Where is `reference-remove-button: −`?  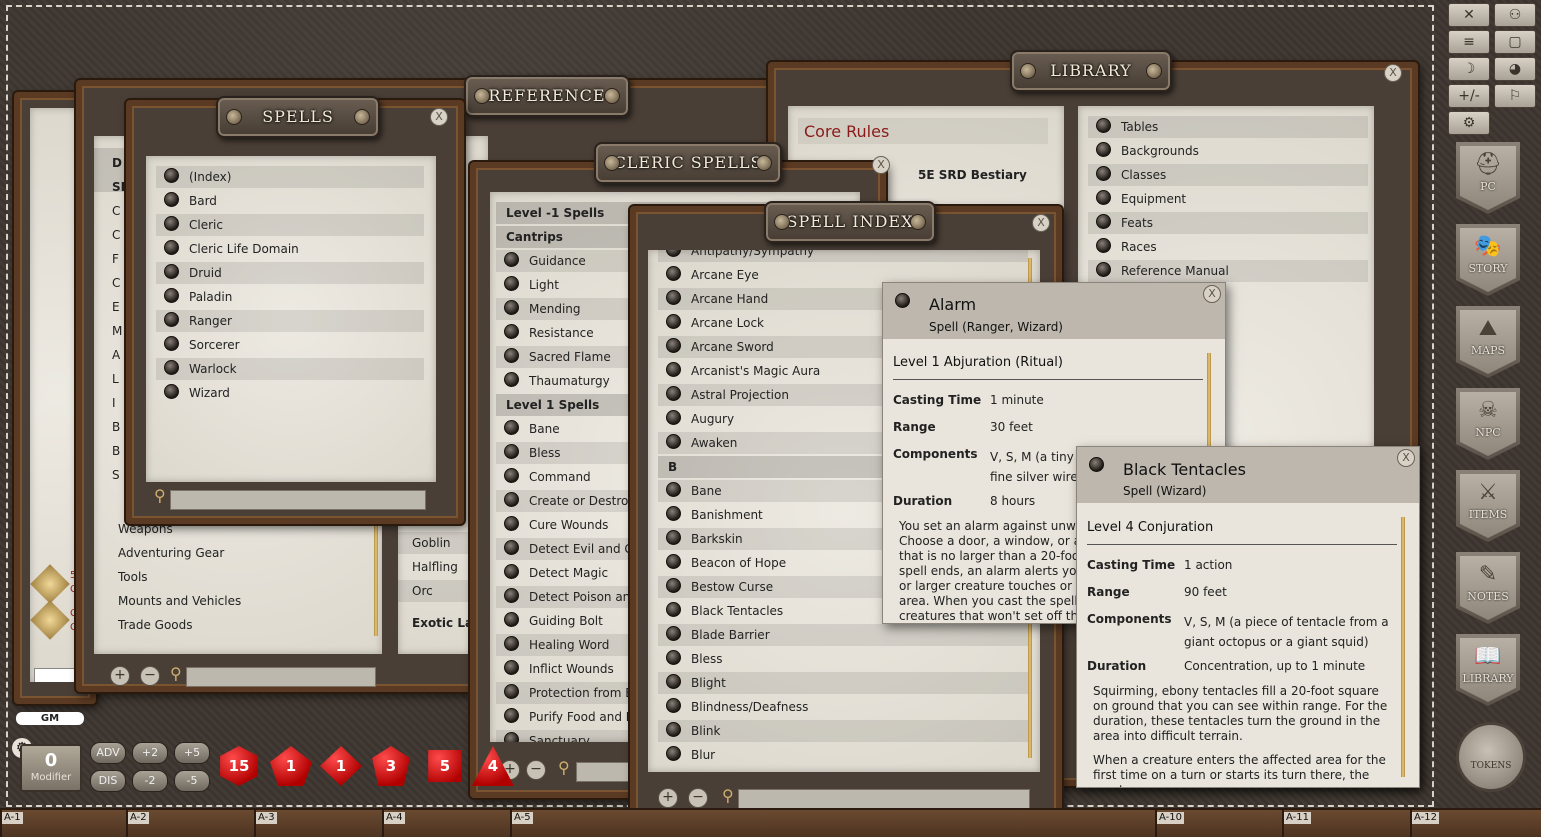
reference-remove-button: − is located at coordinates (150, 676).